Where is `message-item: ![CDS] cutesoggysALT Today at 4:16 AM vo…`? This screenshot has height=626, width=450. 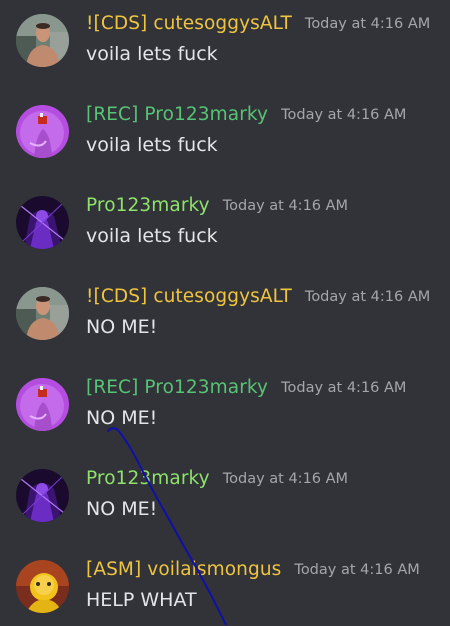 message-item: ![CDS] cutesoggysALT Today at 4:16 AM vo… is located at coordinates (225, 40).